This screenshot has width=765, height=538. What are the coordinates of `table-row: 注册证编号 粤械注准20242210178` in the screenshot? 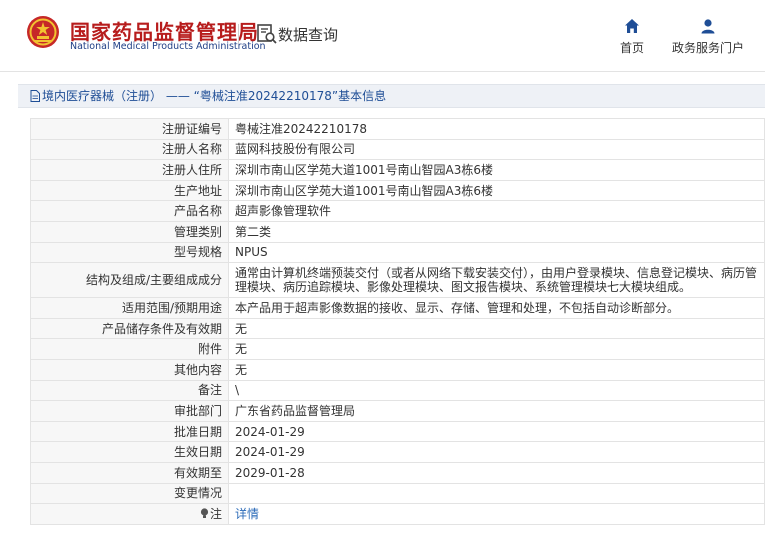 It's located at (397, 129).